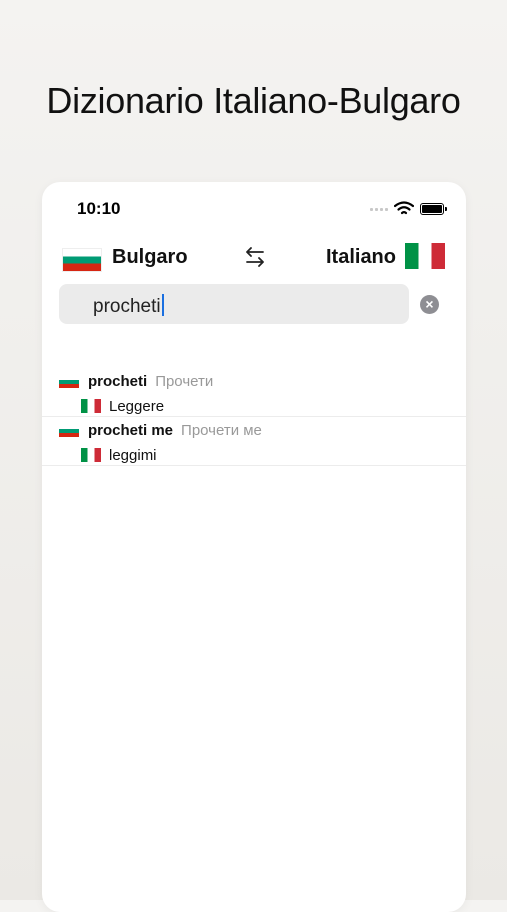 The image size is (507, 912). What do you see at coordinates (151, 381) in the screenshot?
I see `result-term: procheti Прочети` at bounding box center [151, 381].